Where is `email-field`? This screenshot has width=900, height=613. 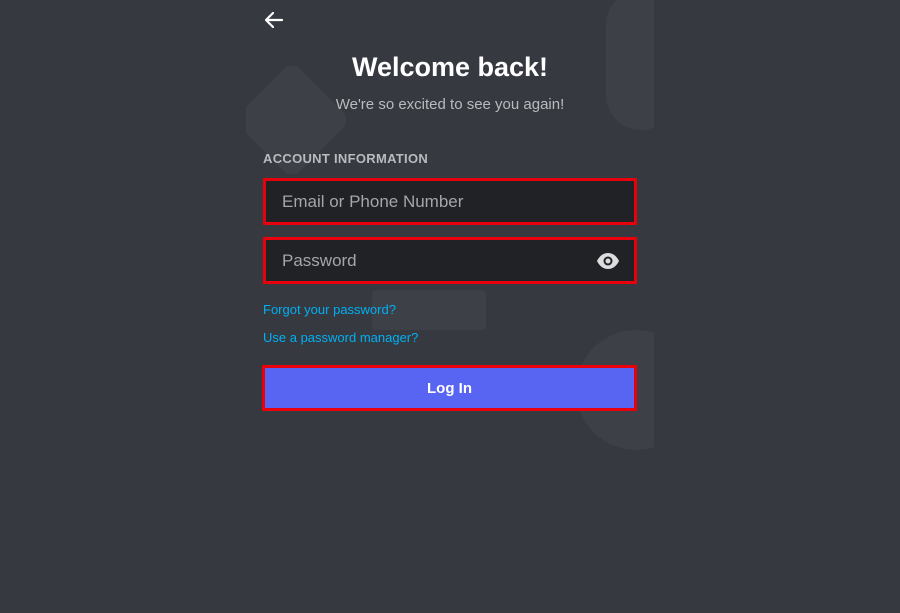
email-field is located at coordinates (450, 201).